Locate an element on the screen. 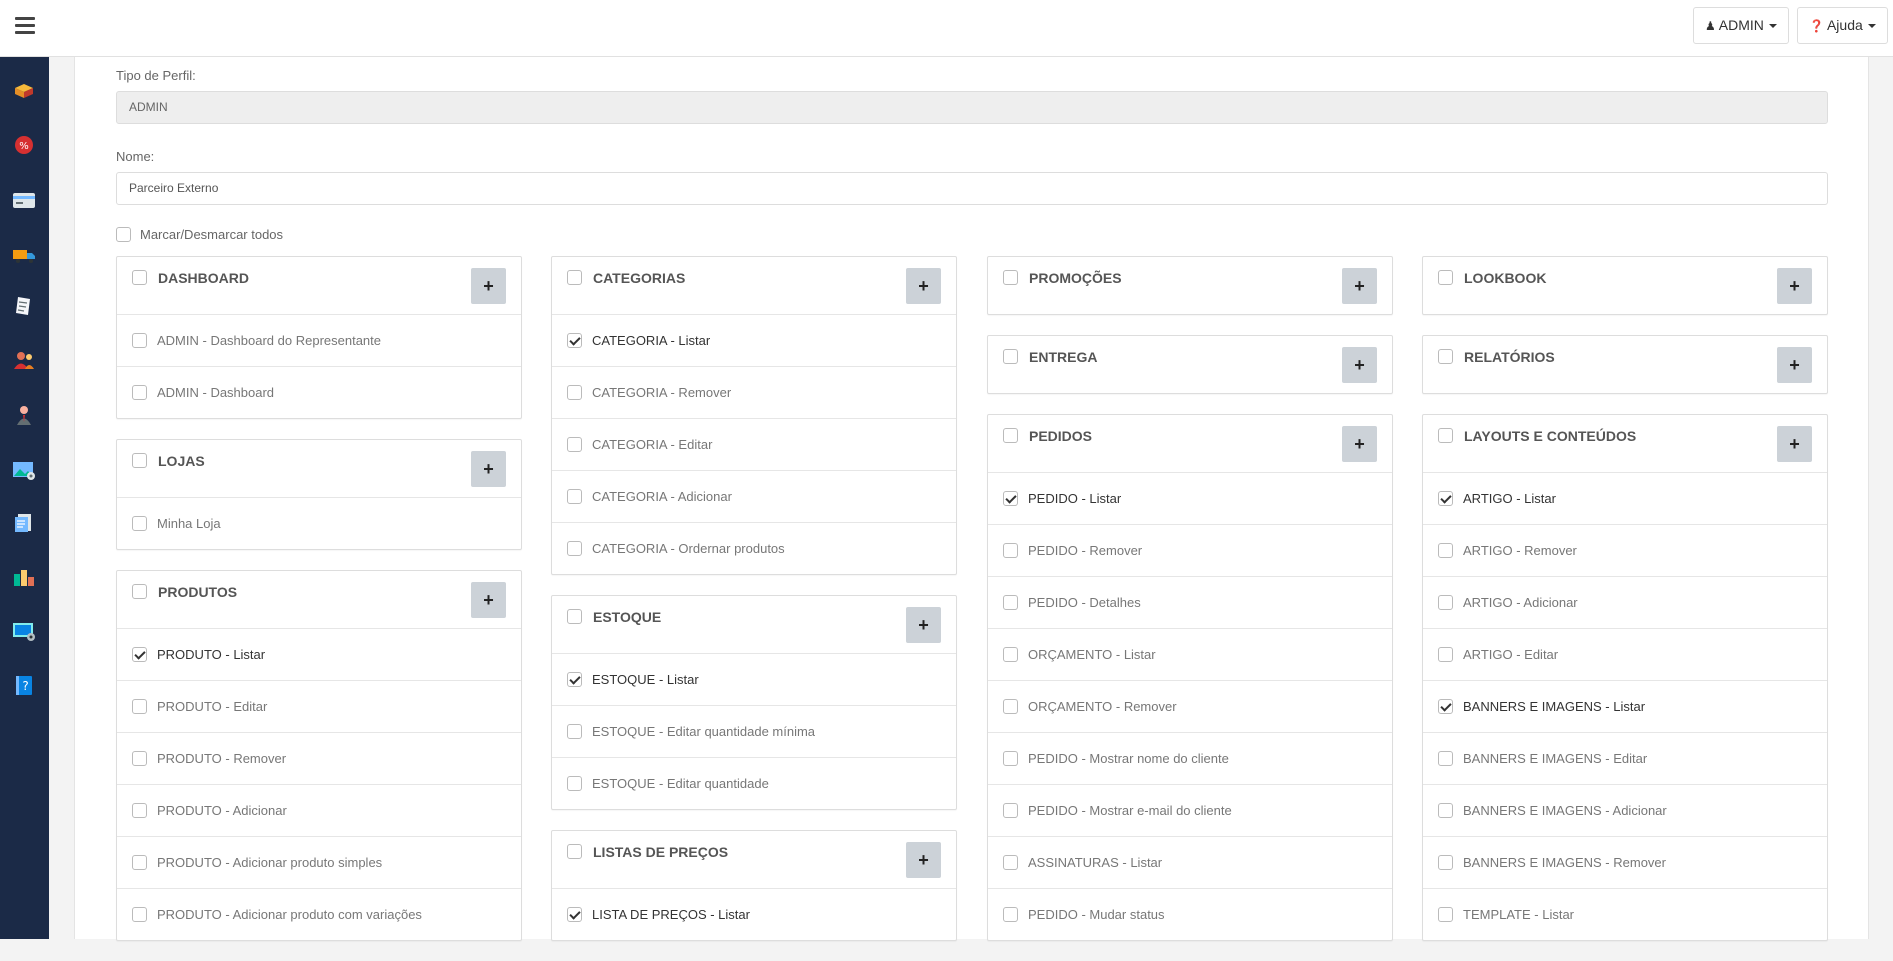 Image resolution: width=1893 pixels, height=961 pixels. permission-item: PEDIDO - Mostrar e-mail do cliente is located at coordinates (1190, 810).